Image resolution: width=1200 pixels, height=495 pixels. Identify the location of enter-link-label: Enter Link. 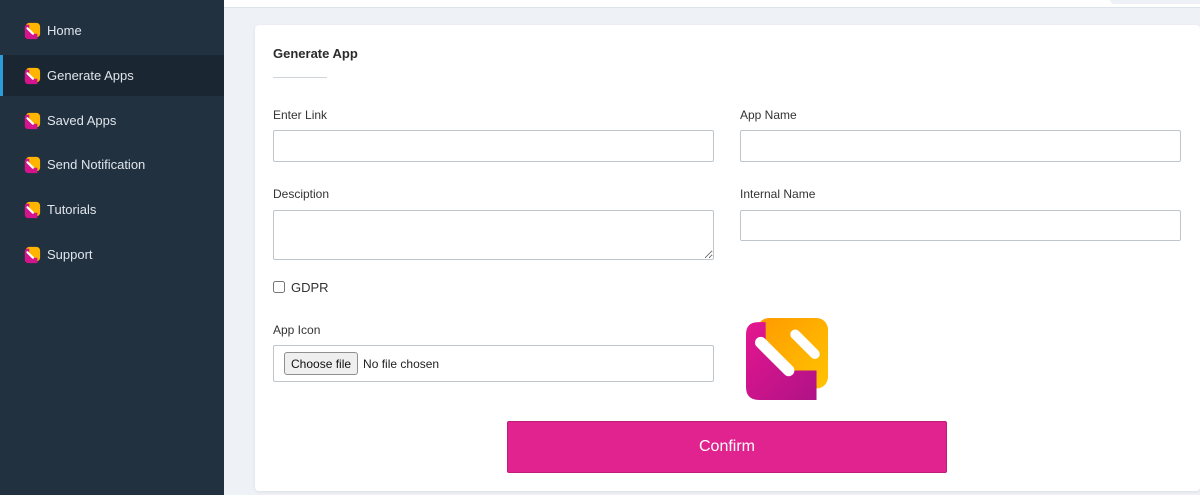
(300, 115).